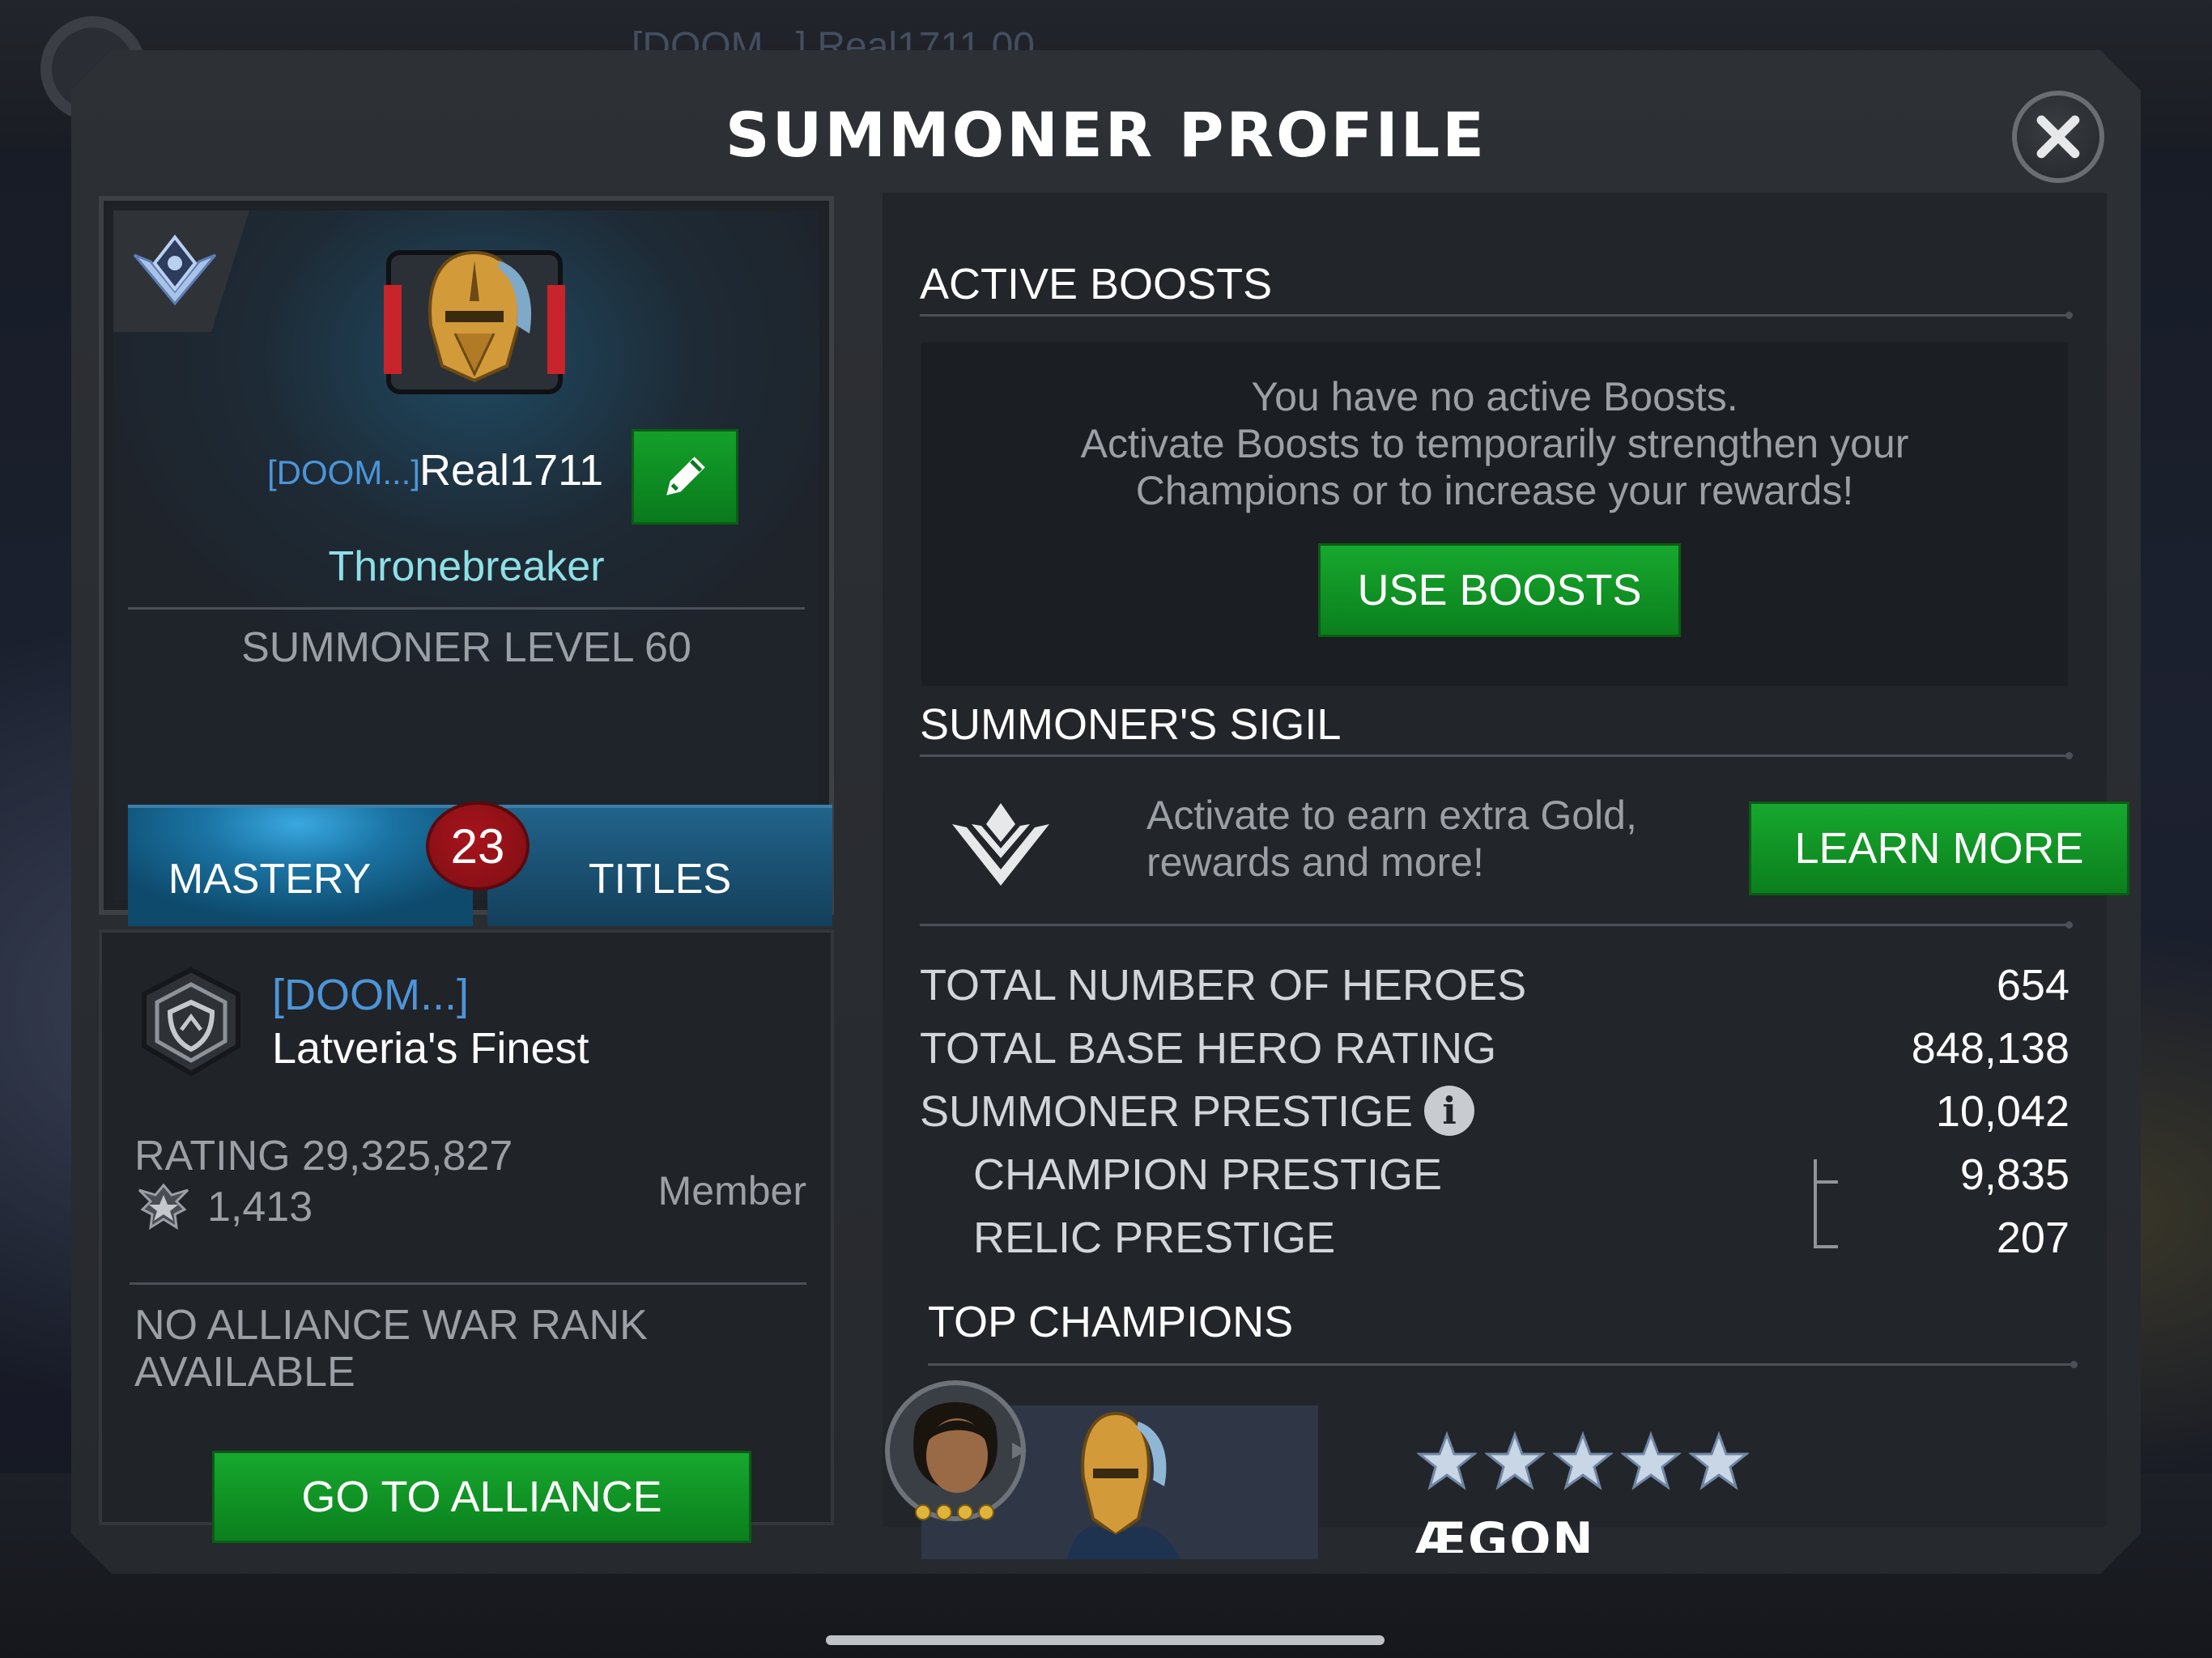  I want to click on stat-label: CHAMPION PRESTIGE, so click(1208, 1174).